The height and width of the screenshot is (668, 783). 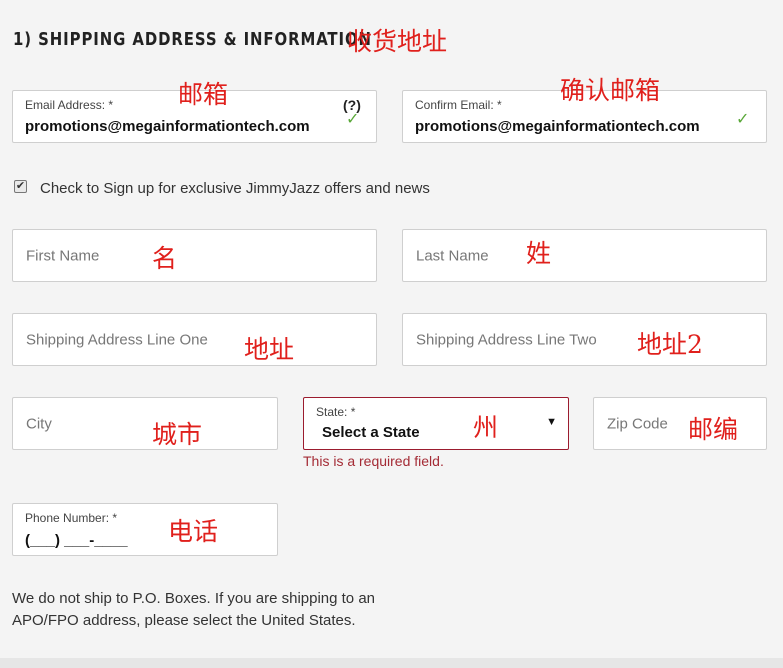 I want to click on confirm-email-value: promotions@megainformationtech.com, so click(x=557, y=126).